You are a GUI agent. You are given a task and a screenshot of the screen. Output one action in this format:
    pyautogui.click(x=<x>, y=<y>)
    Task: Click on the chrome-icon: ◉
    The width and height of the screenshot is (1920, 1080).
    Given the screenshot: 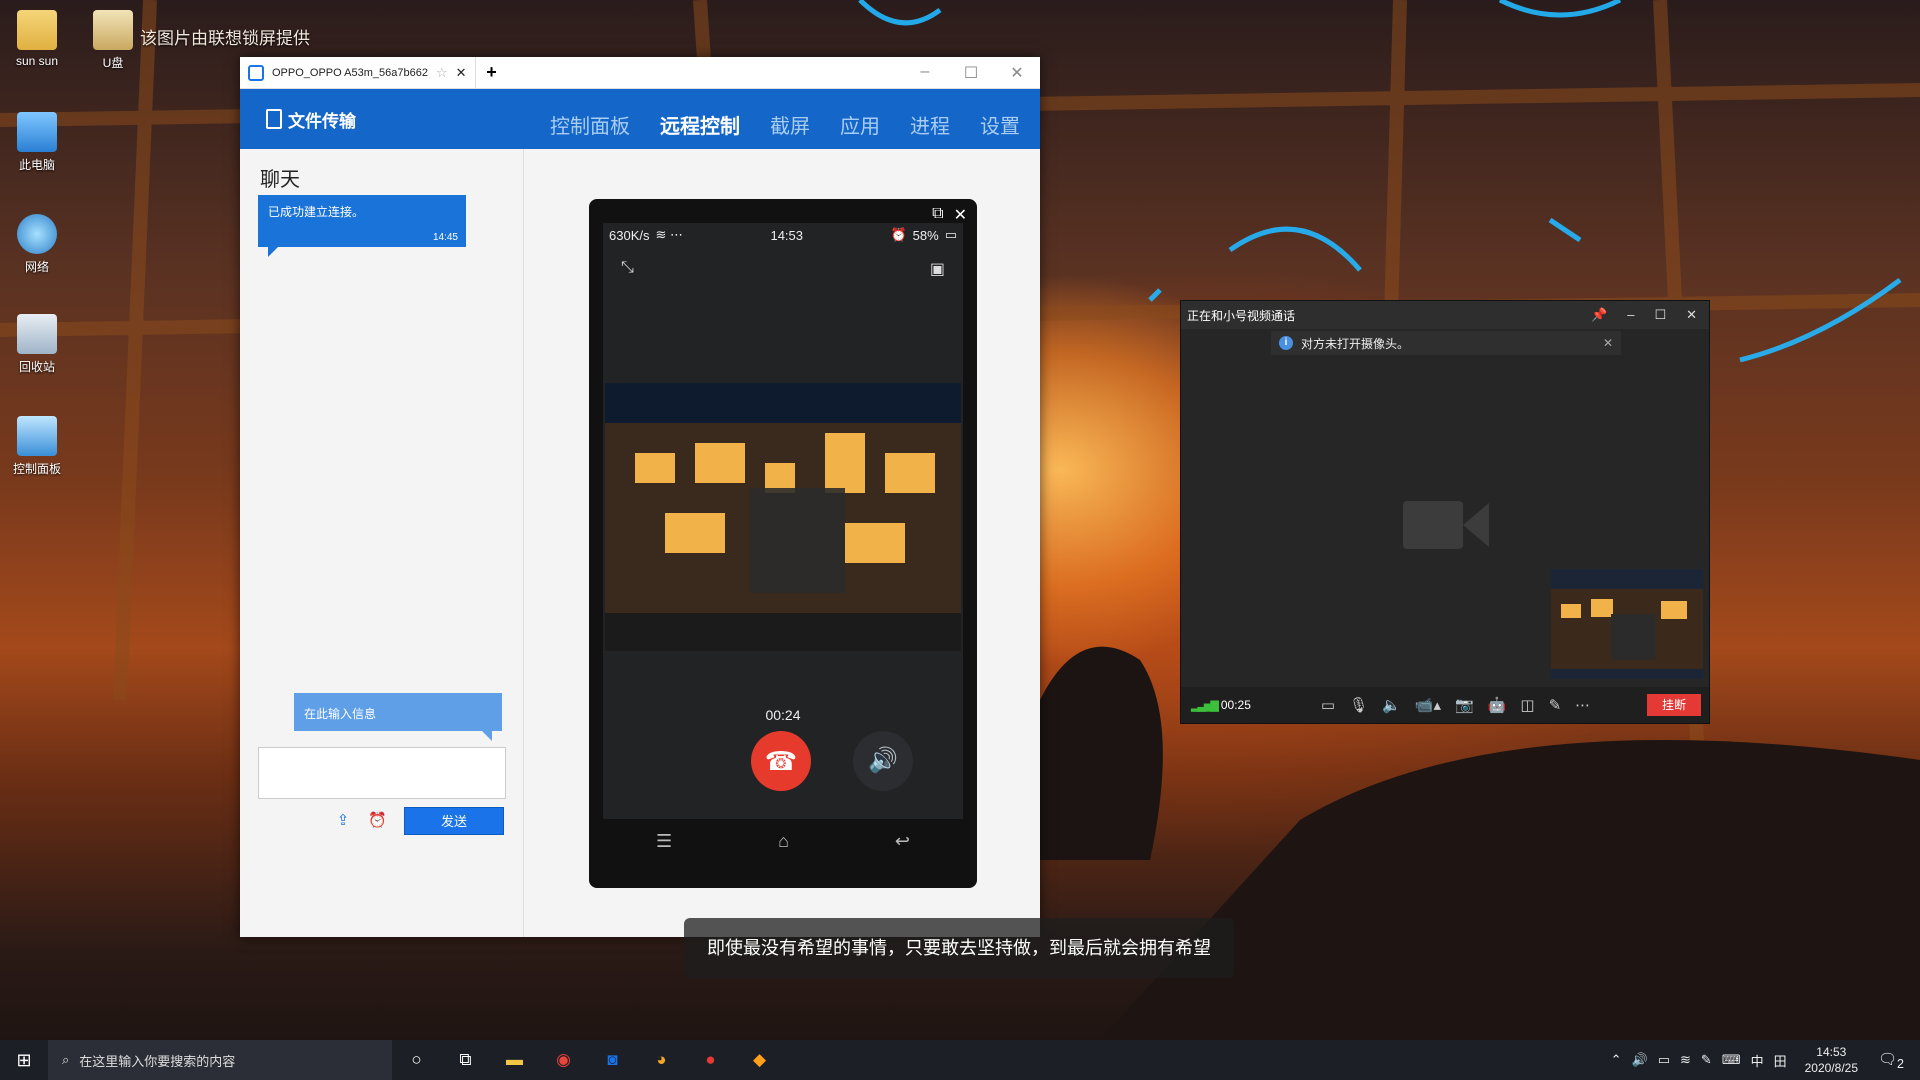 What is the action you would take?
    pyautogui.click(x=563, y=1060)
    